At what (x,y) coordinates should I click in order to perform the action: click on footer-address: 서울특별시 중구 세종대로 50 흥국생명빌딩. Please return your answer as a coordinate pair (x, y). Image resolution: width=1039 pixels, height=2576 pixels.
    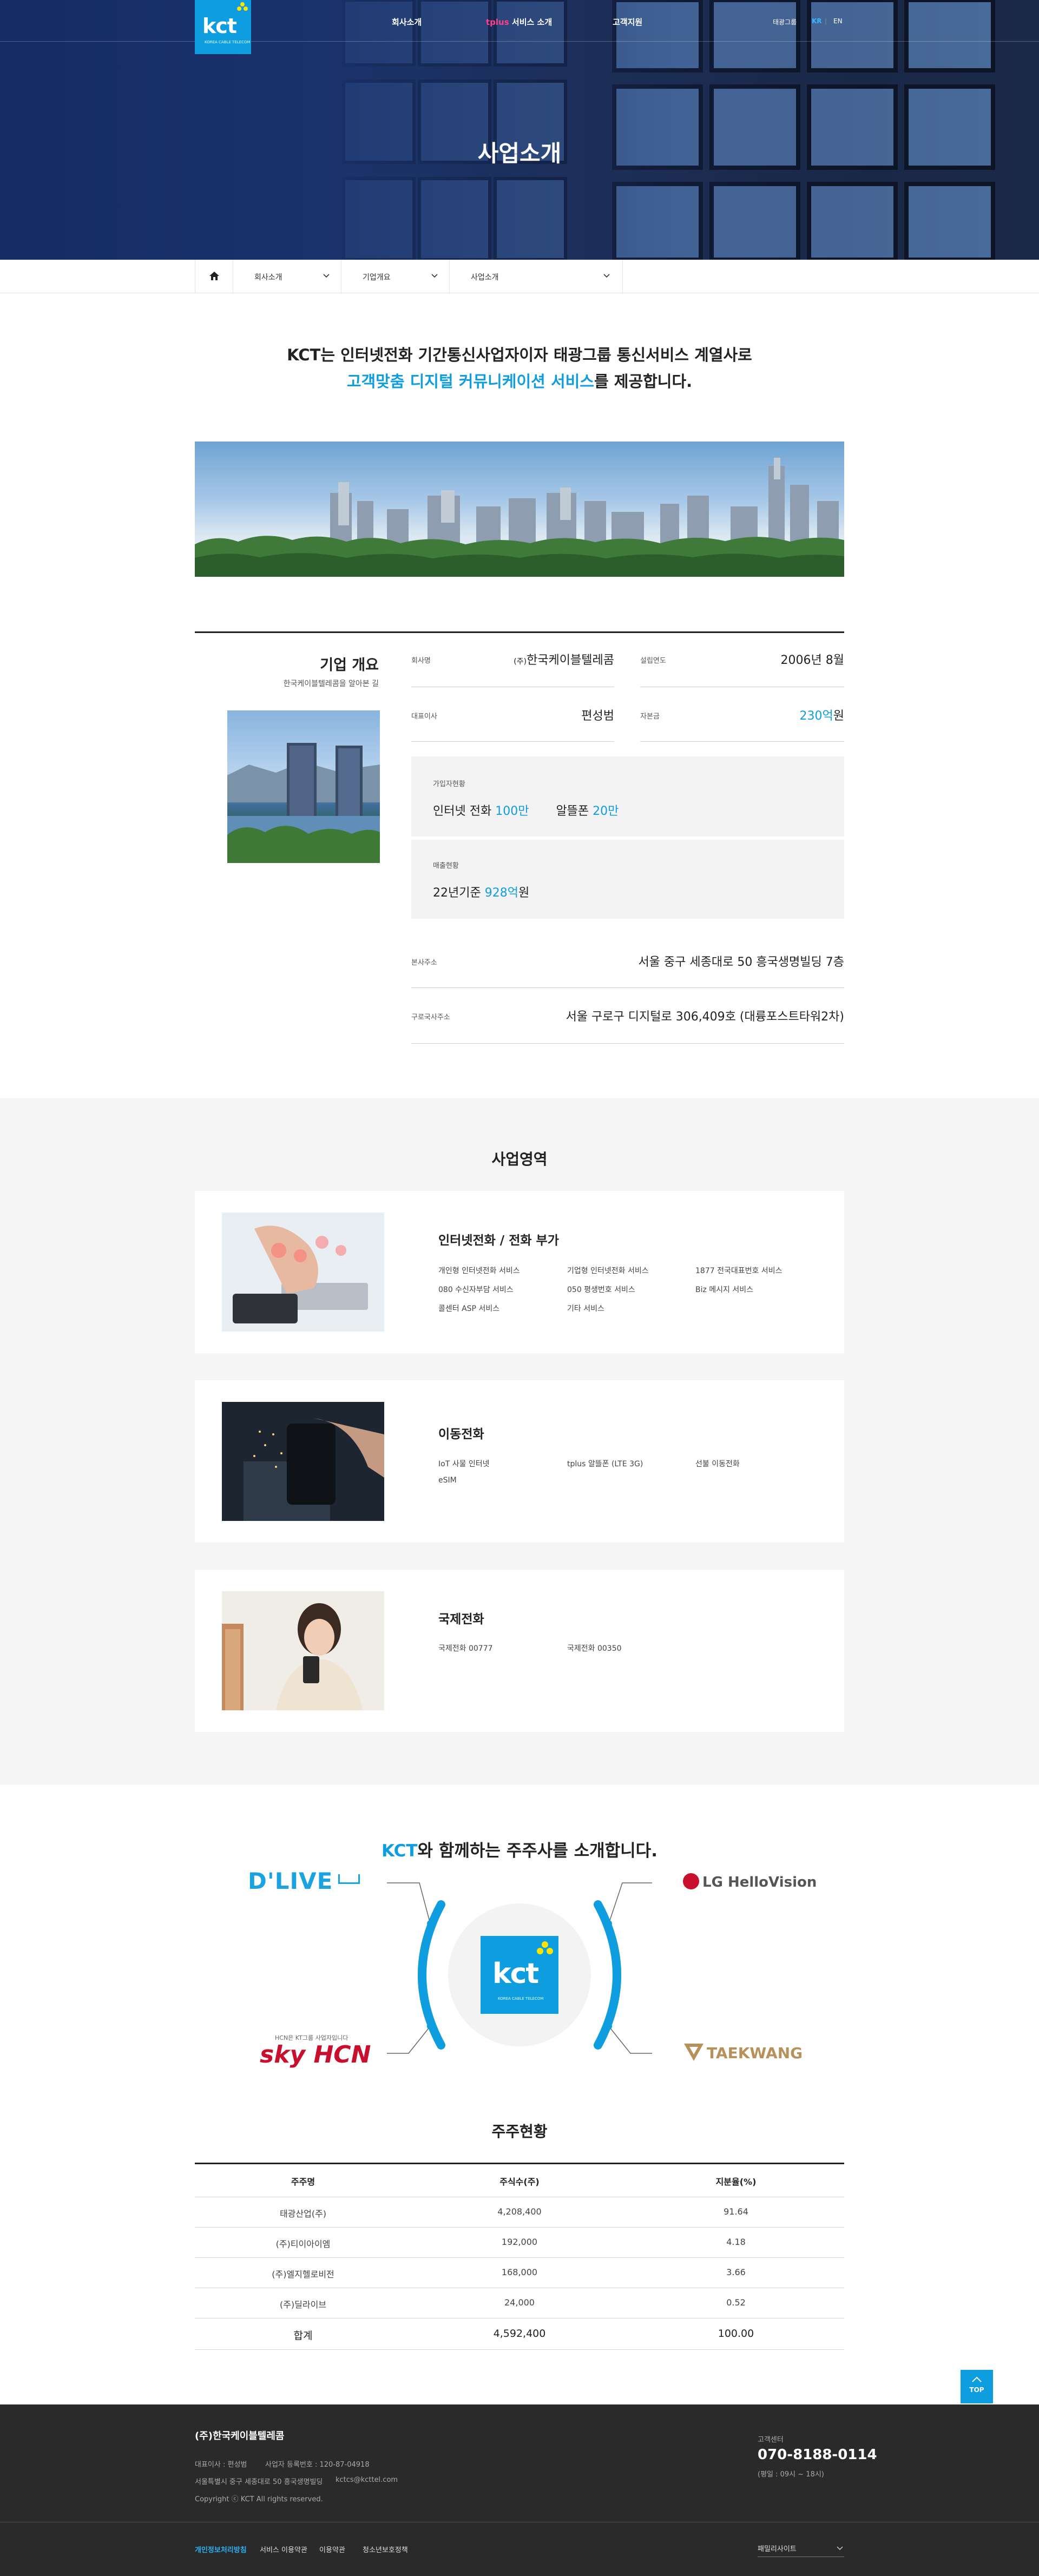
    Looking at the image, I should click on (259, 2482).